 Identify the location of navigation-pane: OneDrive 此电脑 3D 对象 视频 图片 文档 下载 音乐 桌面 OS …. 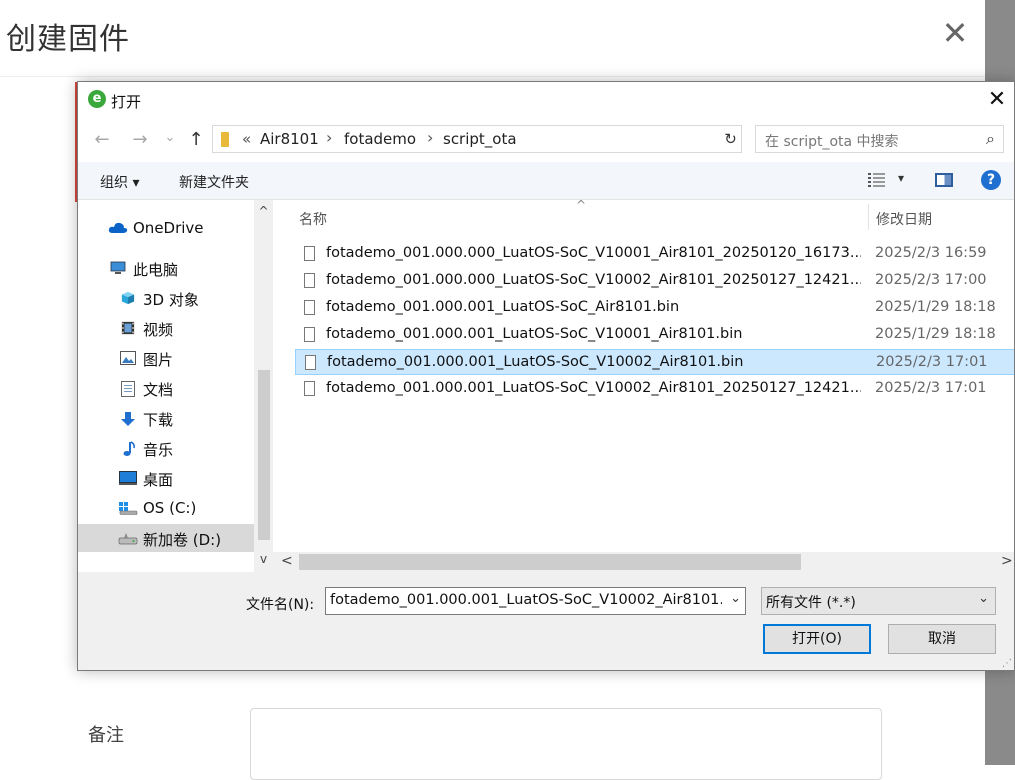
(175, 386).